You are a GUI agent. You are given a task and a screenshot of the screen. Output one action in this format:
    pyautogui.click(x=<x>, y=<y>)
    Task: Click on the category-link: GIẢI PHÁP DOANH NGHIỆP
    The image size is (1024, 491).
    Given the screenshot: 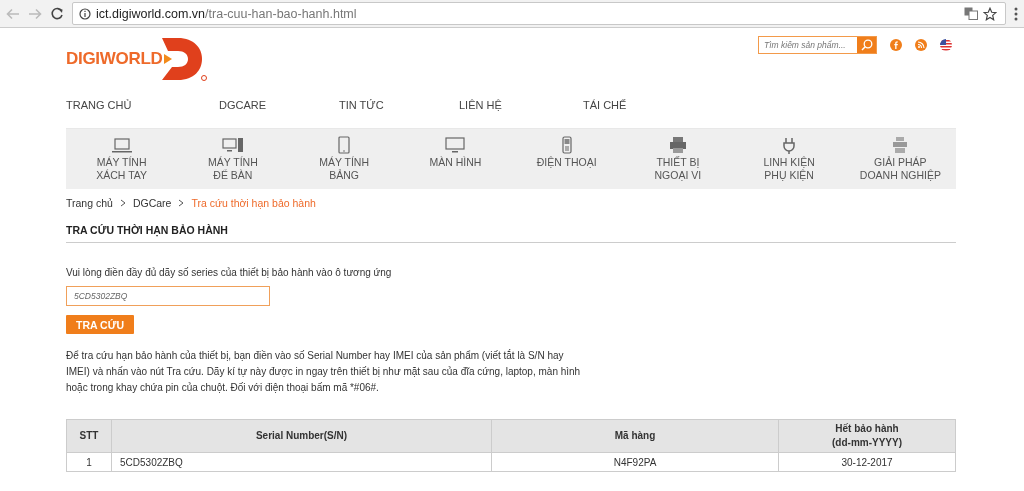 What is the action you would take?
    pyautogui.click(x=900, y=159)
    